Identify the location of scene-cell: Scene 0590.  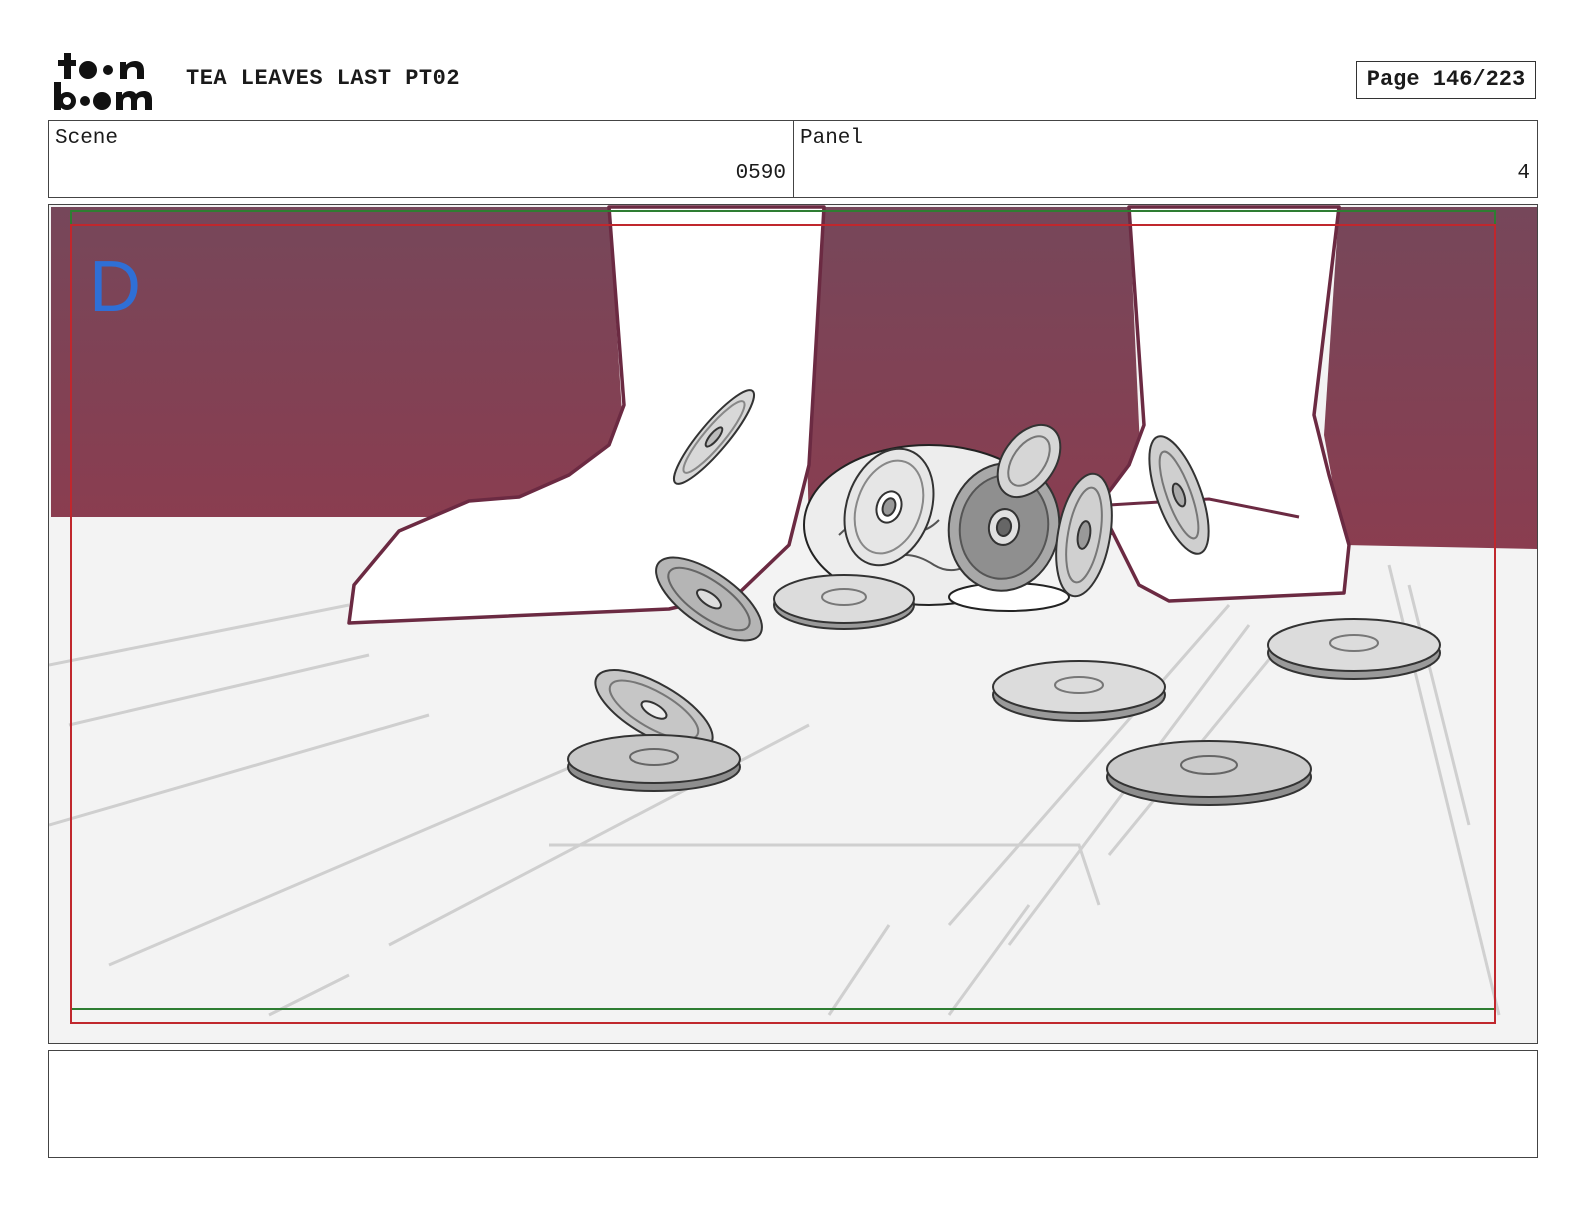
(421, 159).